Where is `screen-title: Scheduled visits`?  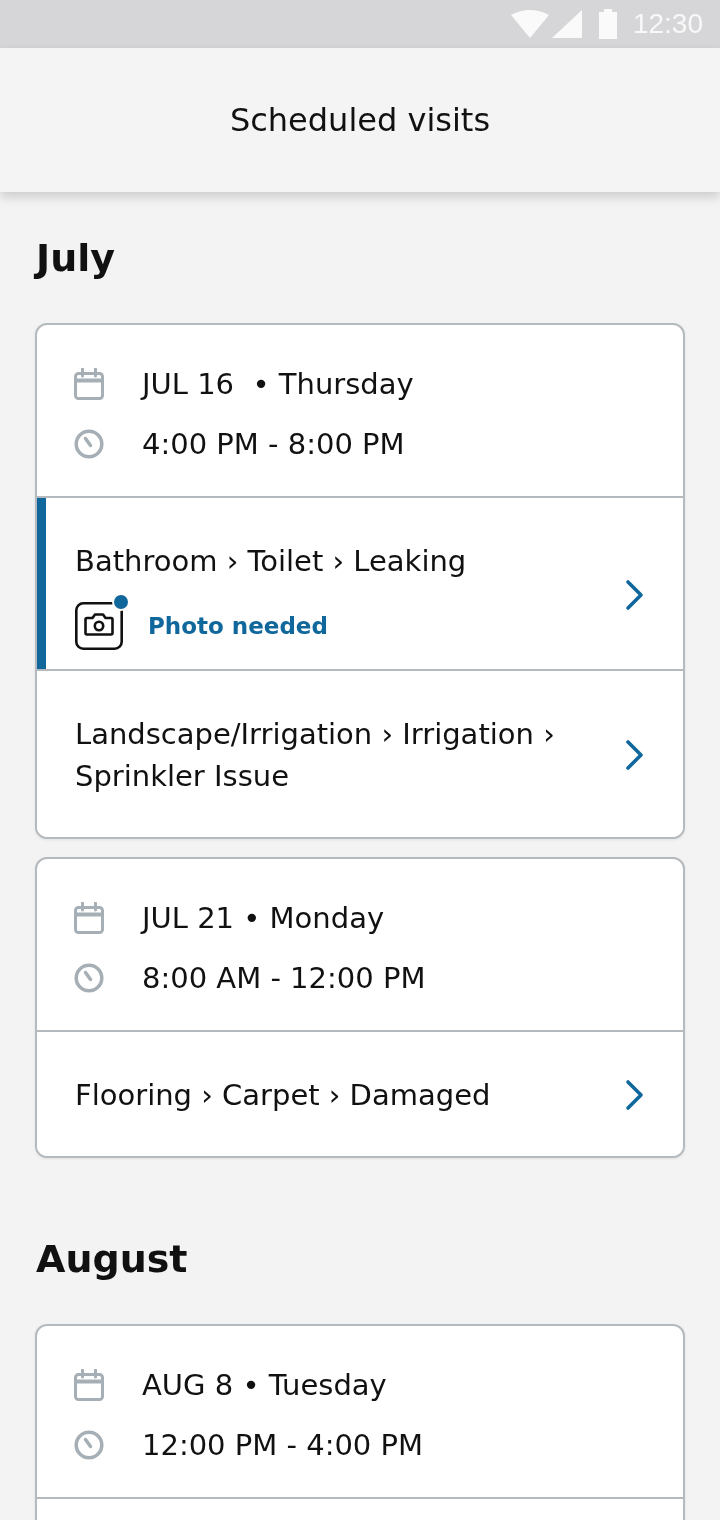
screen-title: Scheduled visits is located at coordinates (360, 120).